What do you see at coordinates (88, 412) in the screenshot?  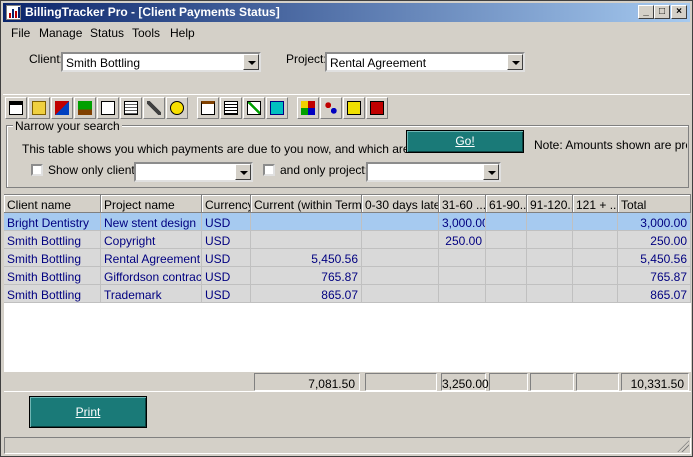 I see `print-button: Print` at bounding box center [88, 412].